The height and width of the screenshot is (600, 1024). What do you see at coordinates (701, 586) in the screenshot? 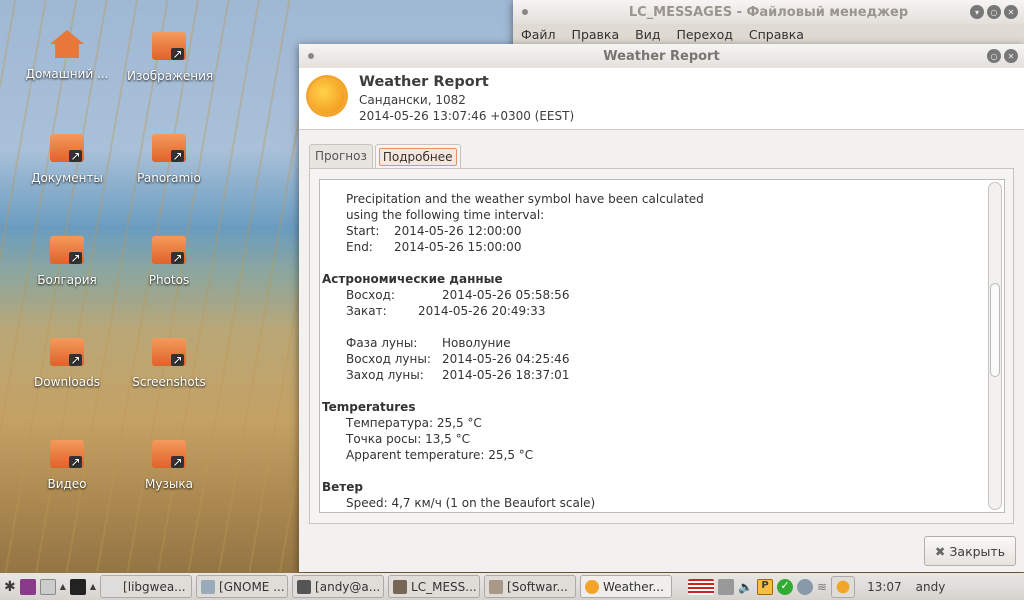
I see `us-flag-icon` at bounding box center [701, 586].